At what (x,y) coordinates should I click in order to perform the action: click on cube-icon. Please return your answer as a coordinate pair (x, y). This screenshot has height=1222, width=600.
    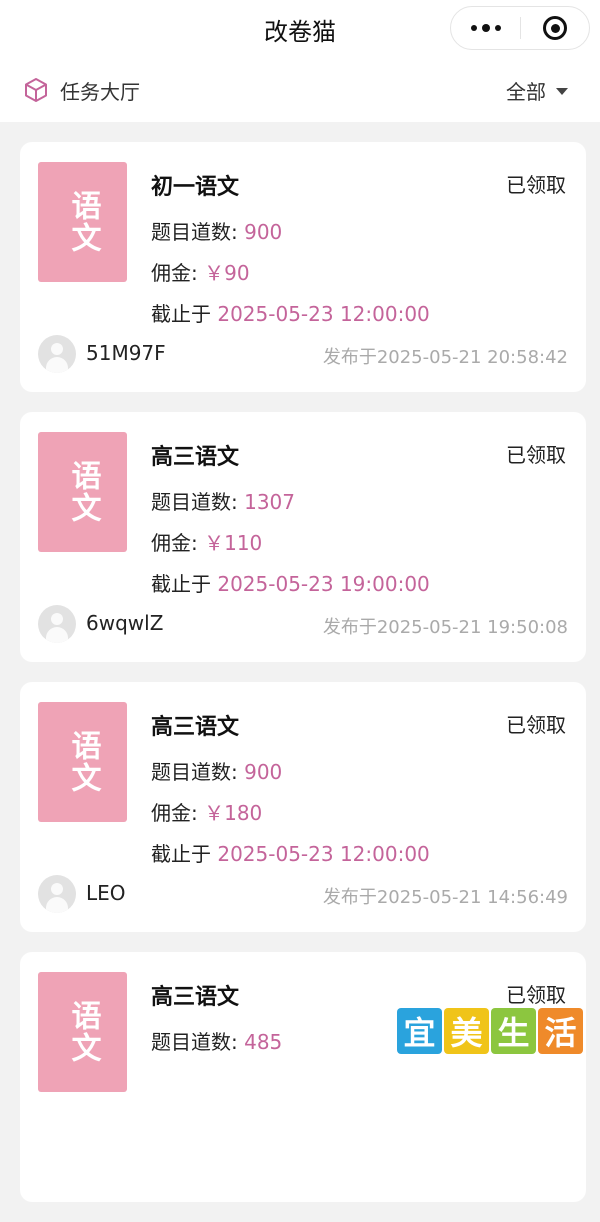
    Looking at the image, I should click on (36, 90).